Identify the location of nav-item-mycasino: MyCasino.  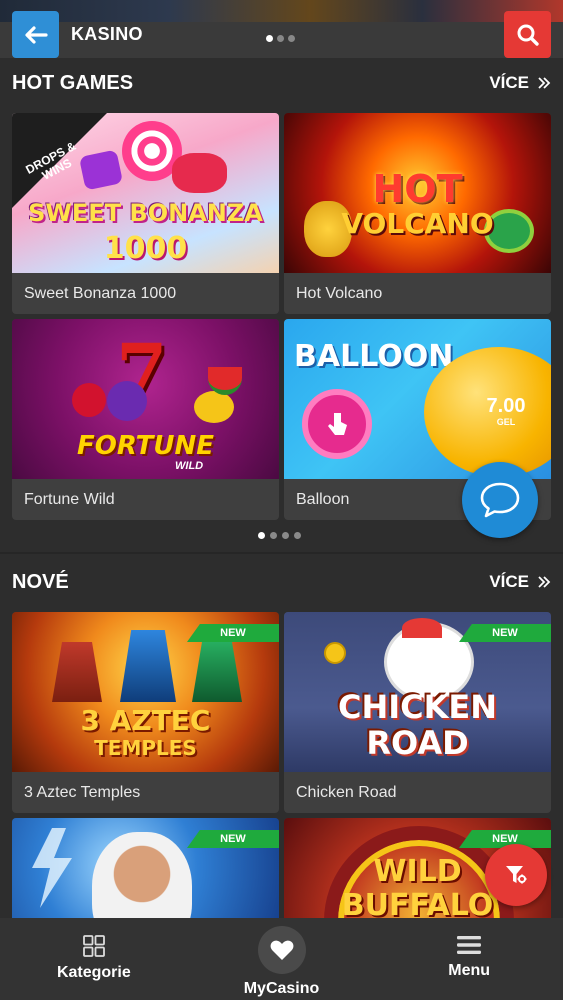
(282, 959).